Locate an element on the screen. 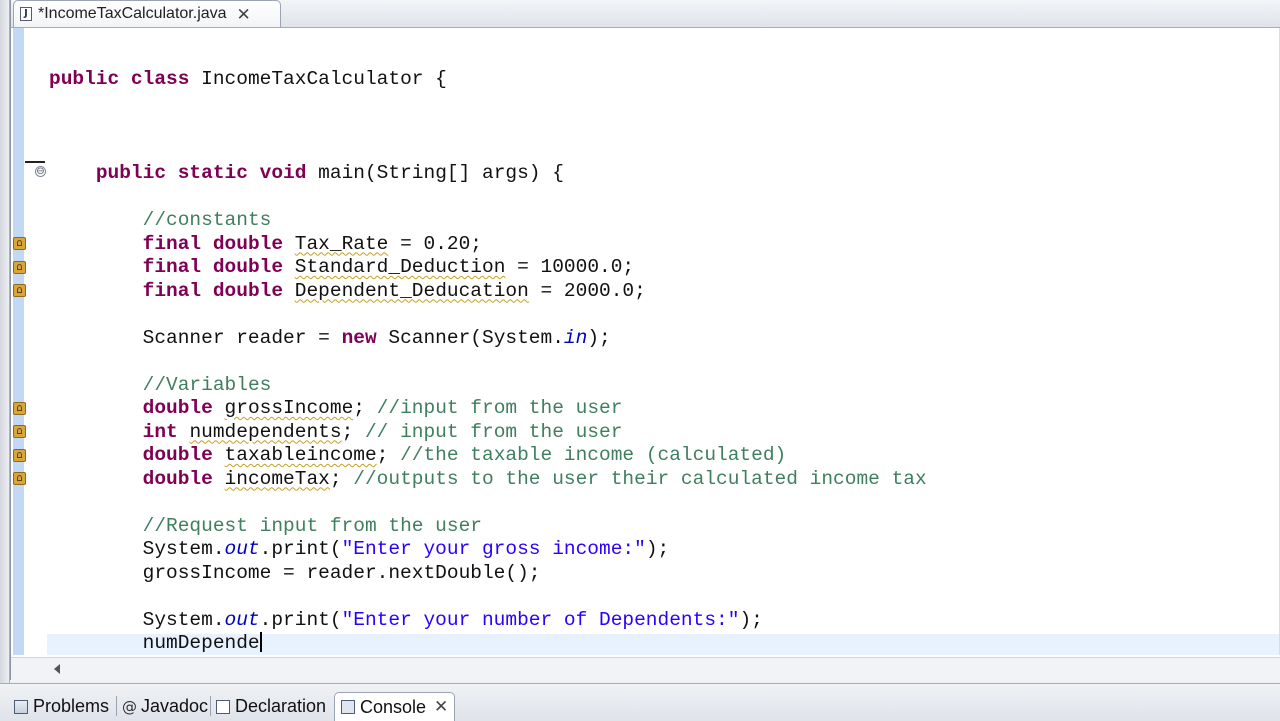 This screenshot has width=1280, height=721. tab-javadoc-label: Javadoc is located at coordinates (175, 706).